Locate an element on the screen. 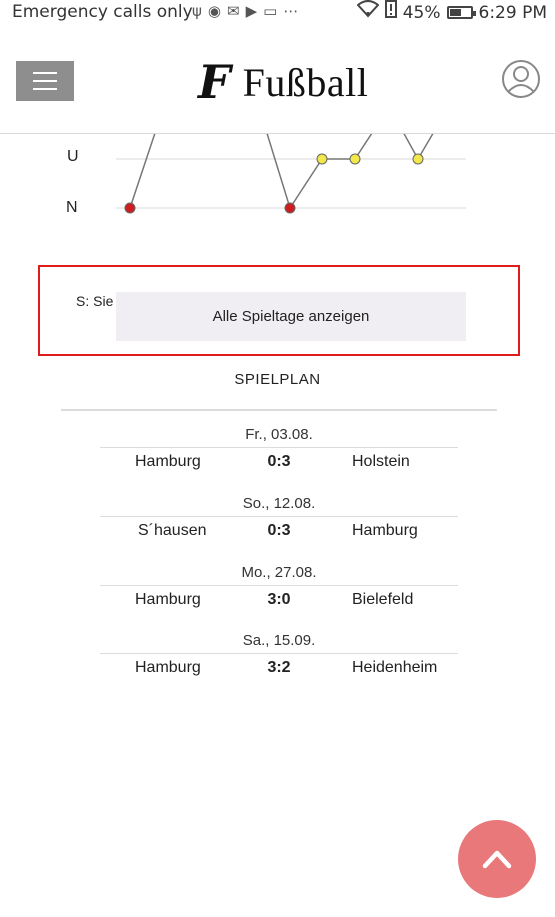  legend-text: S: Sie is located at coordinates (95, 301).